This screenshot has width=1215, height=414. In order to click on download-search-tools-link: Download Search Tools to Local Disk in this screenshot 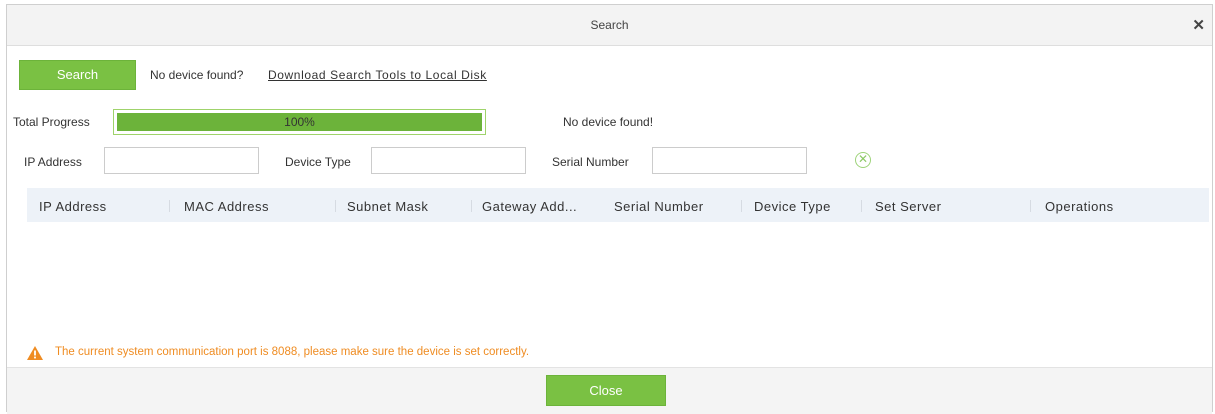, I will do `click(377, 75)`.